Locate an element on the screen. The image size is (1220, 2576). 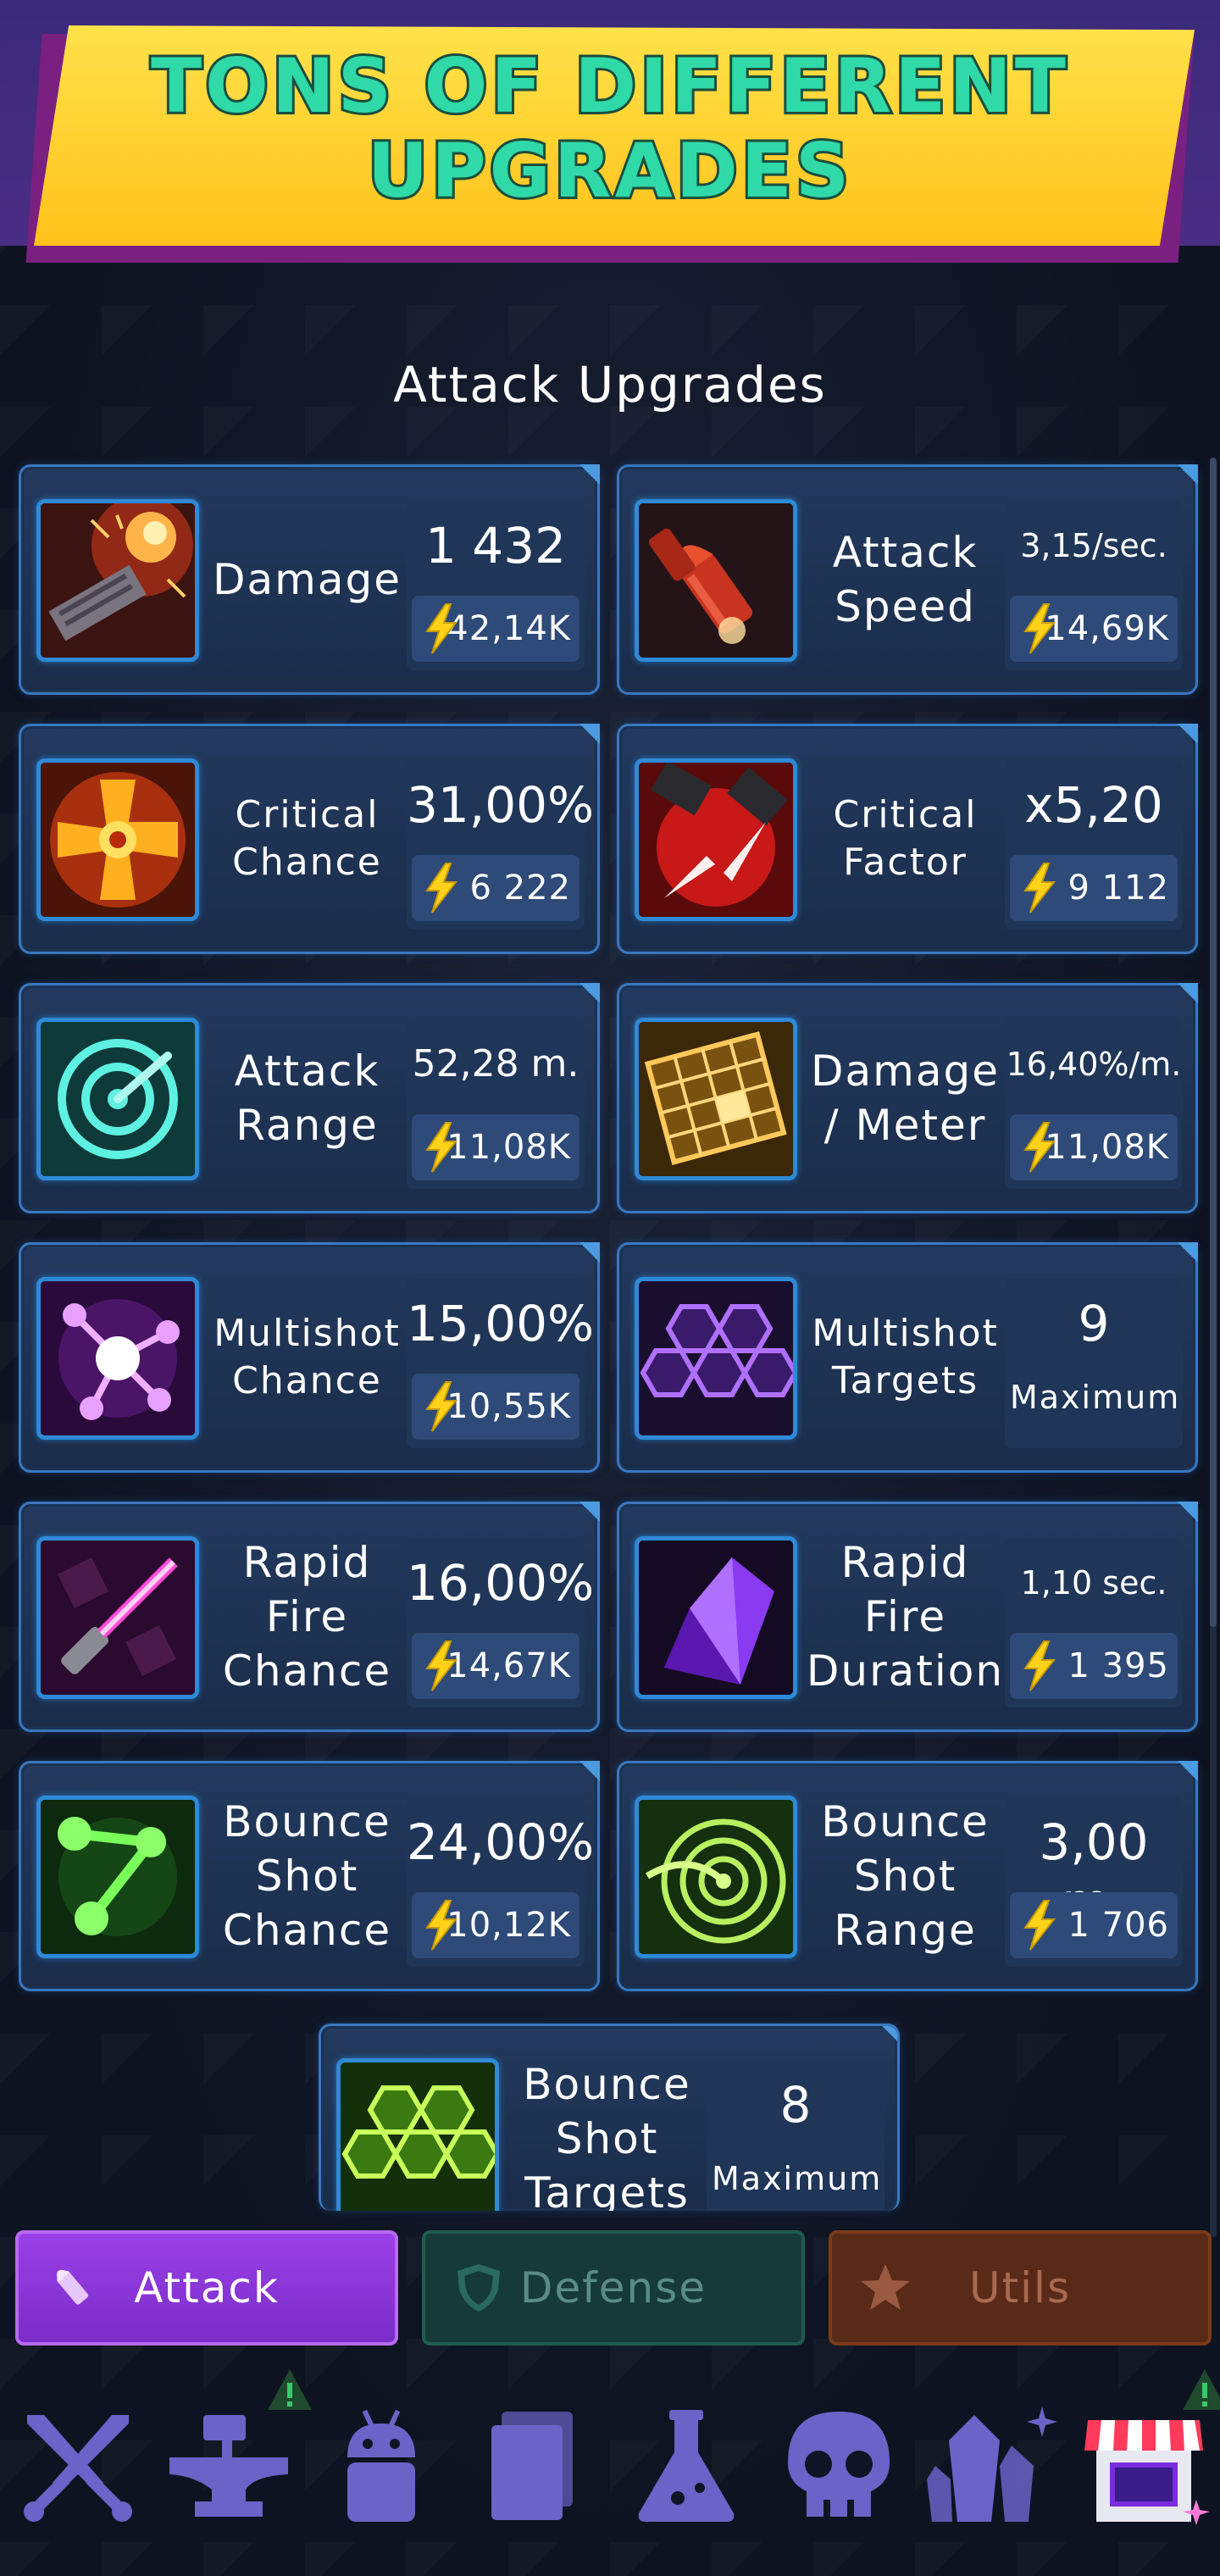
upgrade-value: 9 is located at coordinates (1094, 1323).